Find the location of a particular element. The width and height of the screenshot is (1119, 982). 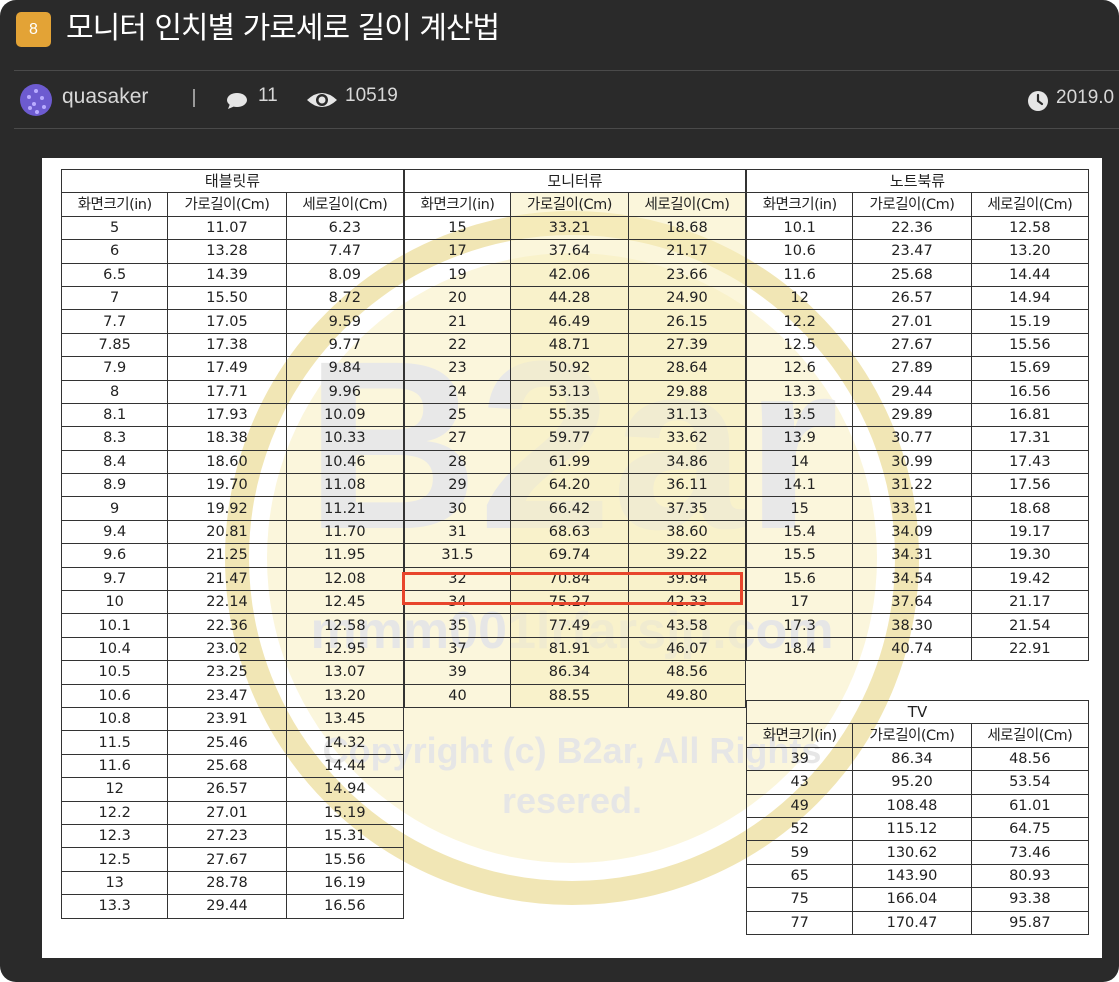

table-row: 39 86.34 48.56 is located at coordinates (917, 759).